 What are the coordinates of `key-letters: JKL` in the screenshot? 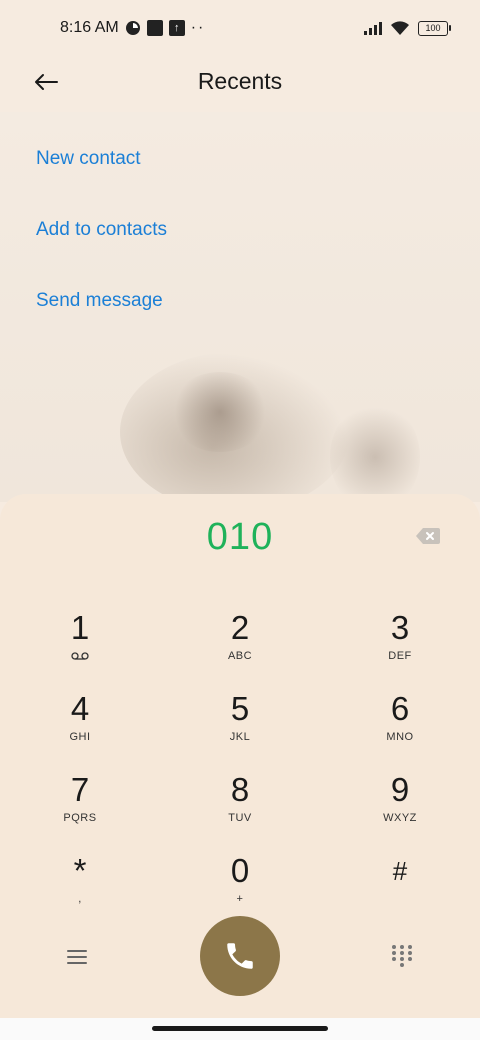 It's located at (240, 737).